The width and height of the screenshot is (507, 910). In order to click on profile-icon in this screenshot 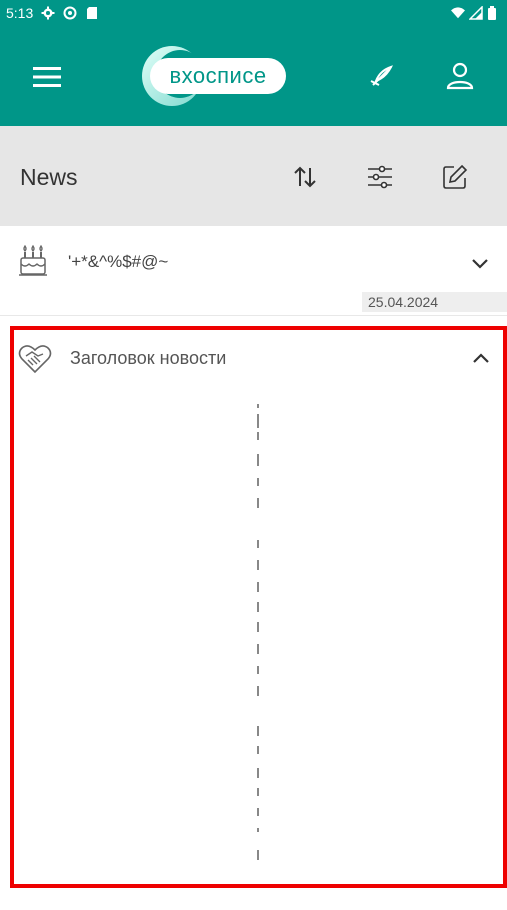, I will do `click(460, 76)`.